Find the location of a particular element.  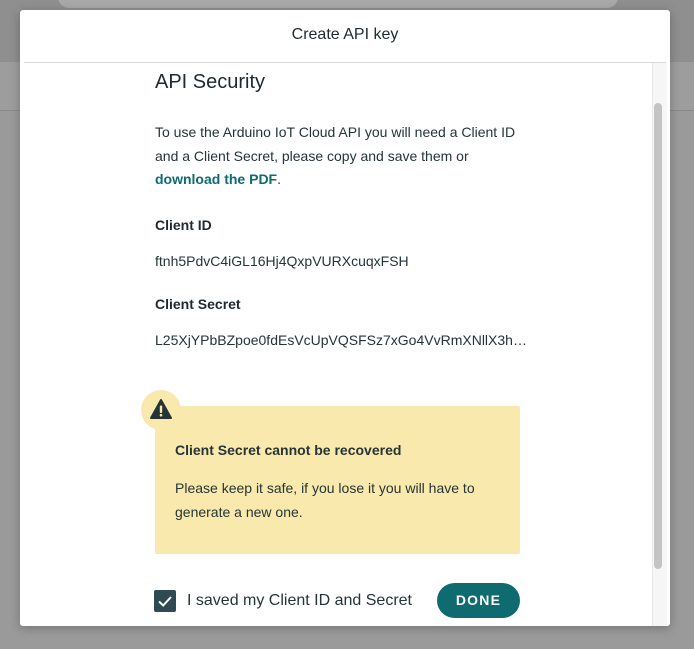

background-search-bar is located at coordinates (338, 4).